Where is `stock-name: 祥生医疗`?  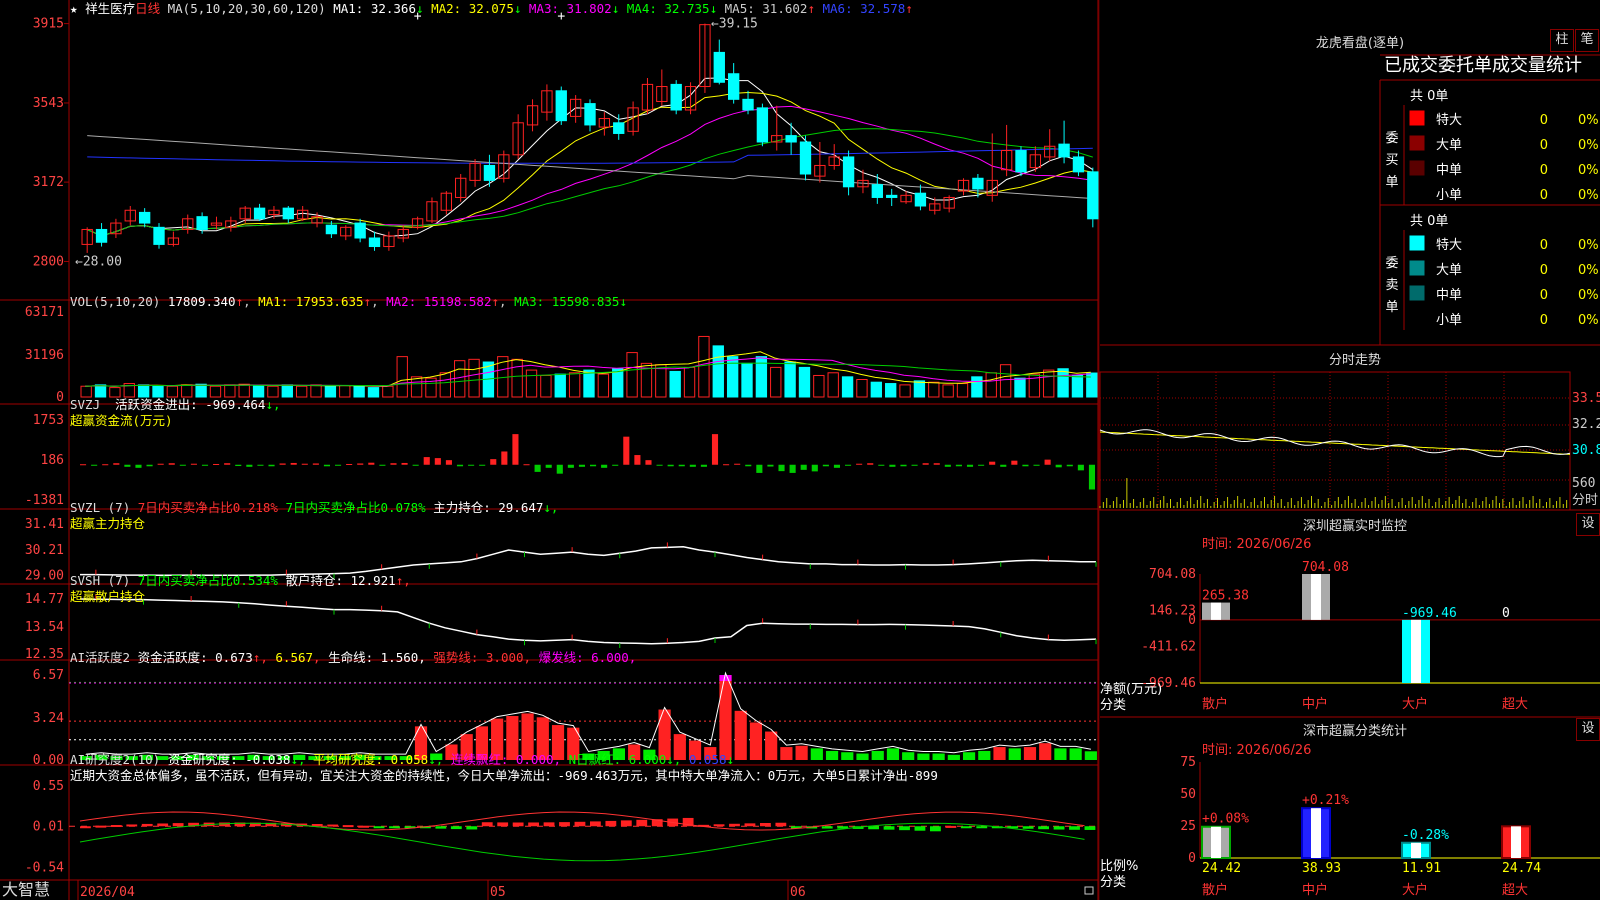 stock-name: 祥生医疗 is located at coordinates (110, 8).